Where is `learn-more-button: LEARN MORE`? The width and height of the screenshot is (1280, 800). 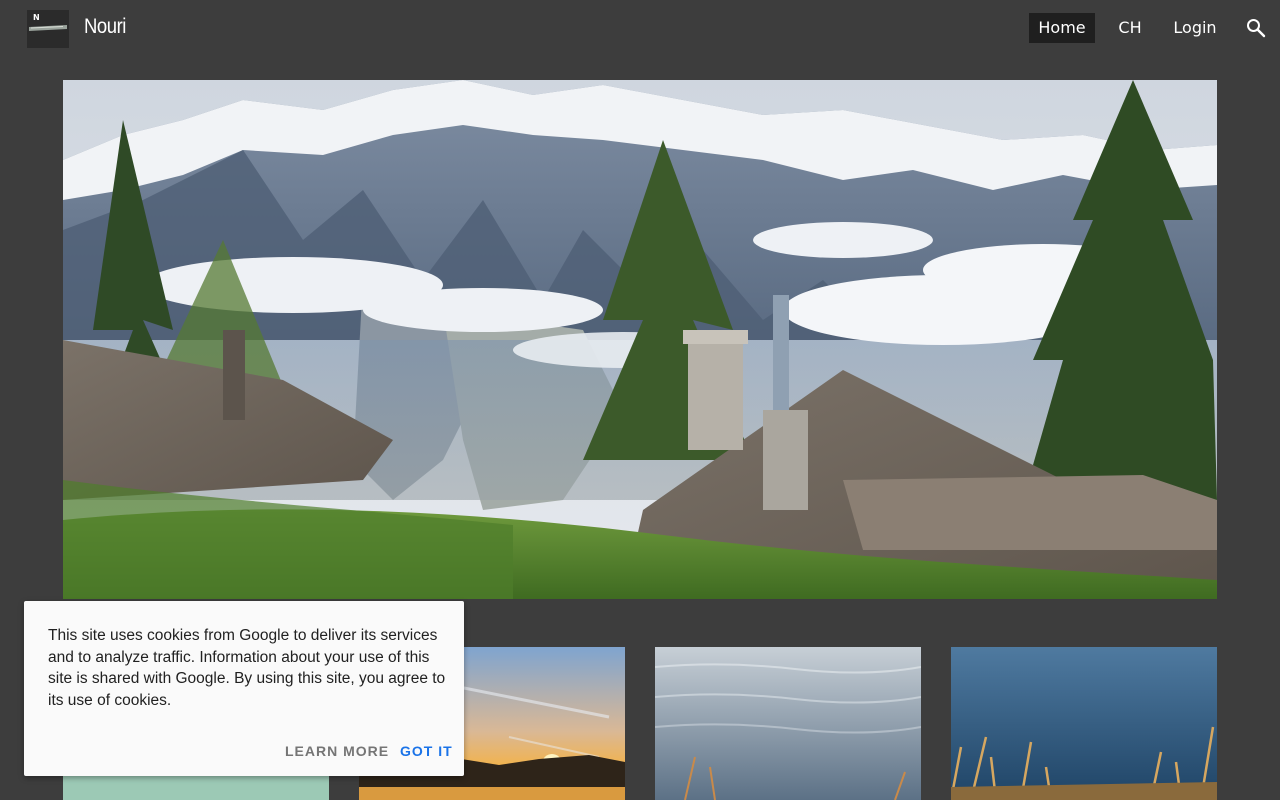 learn-more-button: LEARN MORE is located at coordinates (337, 751).